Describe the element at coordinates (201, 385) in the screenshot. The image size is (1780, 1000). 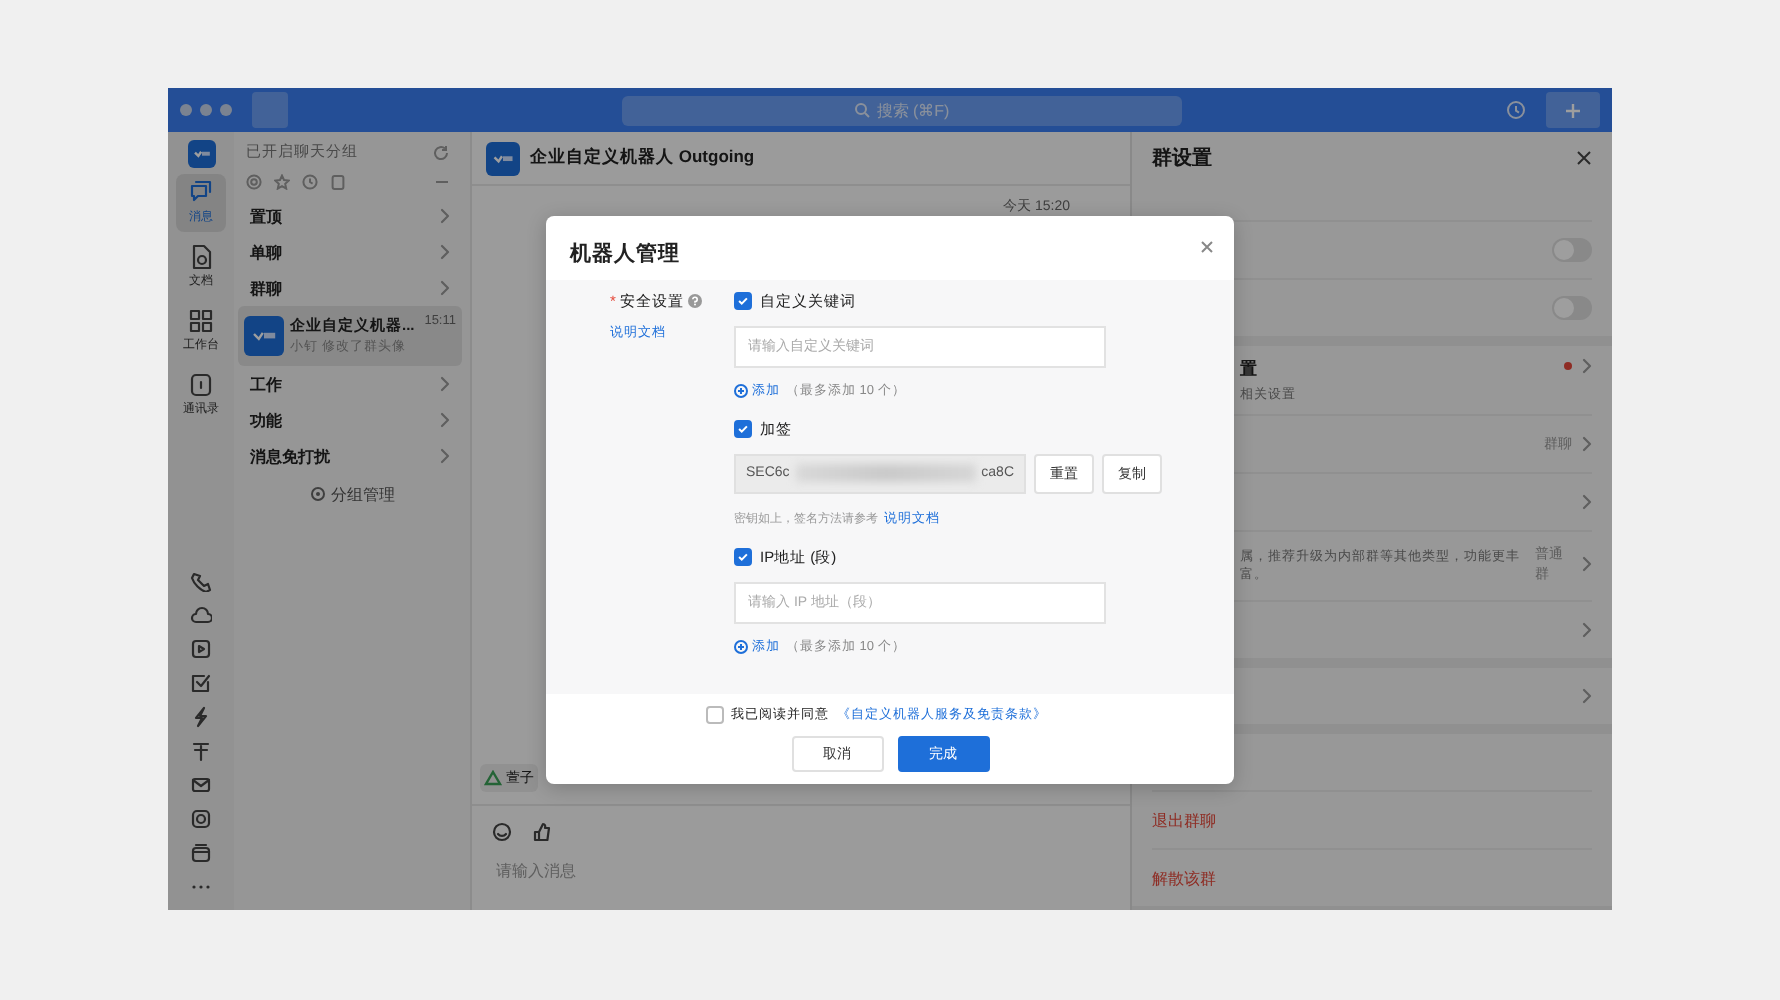
I see `contacts-icon` at that location.